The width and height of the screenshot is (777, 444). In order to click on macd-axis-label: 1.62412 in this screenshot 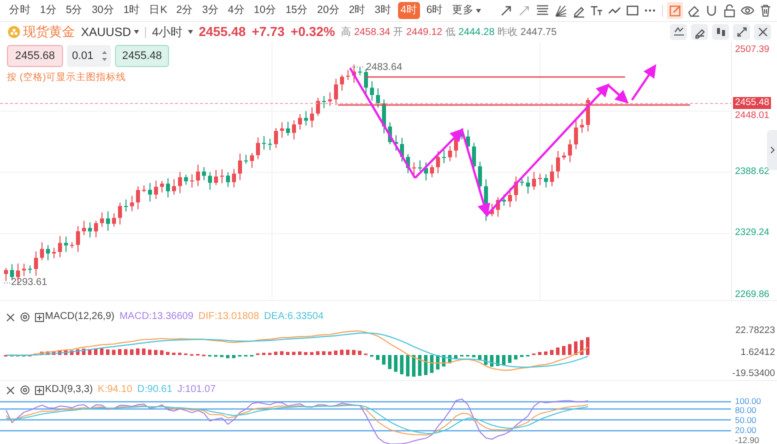, I will do `click(757, 352)`.